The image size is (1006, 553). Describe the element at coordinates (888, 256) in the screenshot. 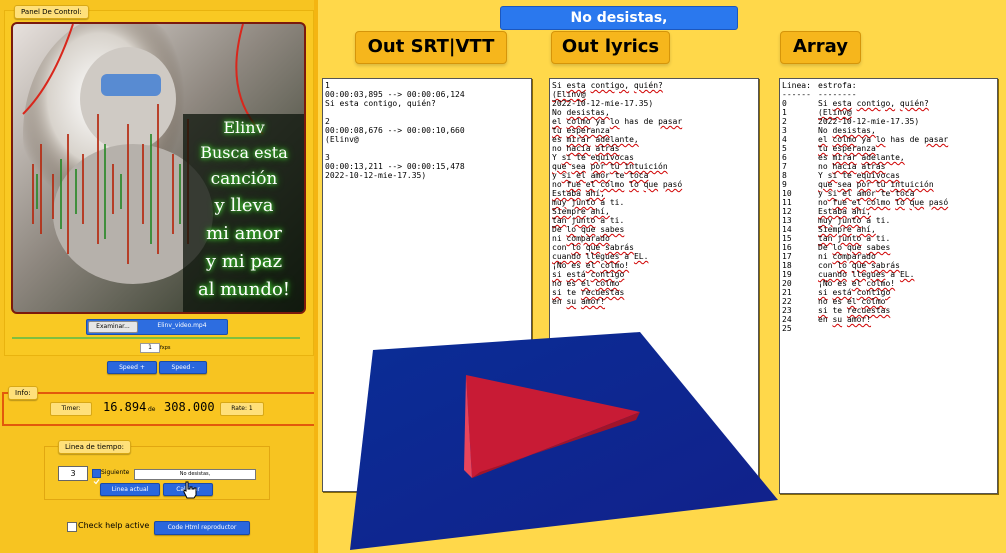

I see `array-row: 17 ni comparado` at that location.